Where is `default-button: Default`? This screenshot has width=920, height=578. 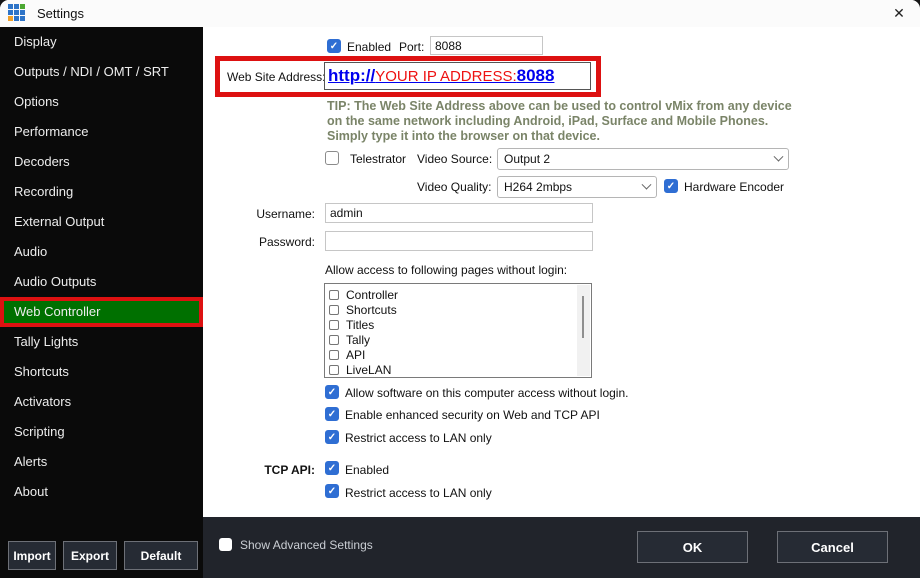
default-button: Default is located at coordinates (161, 555).